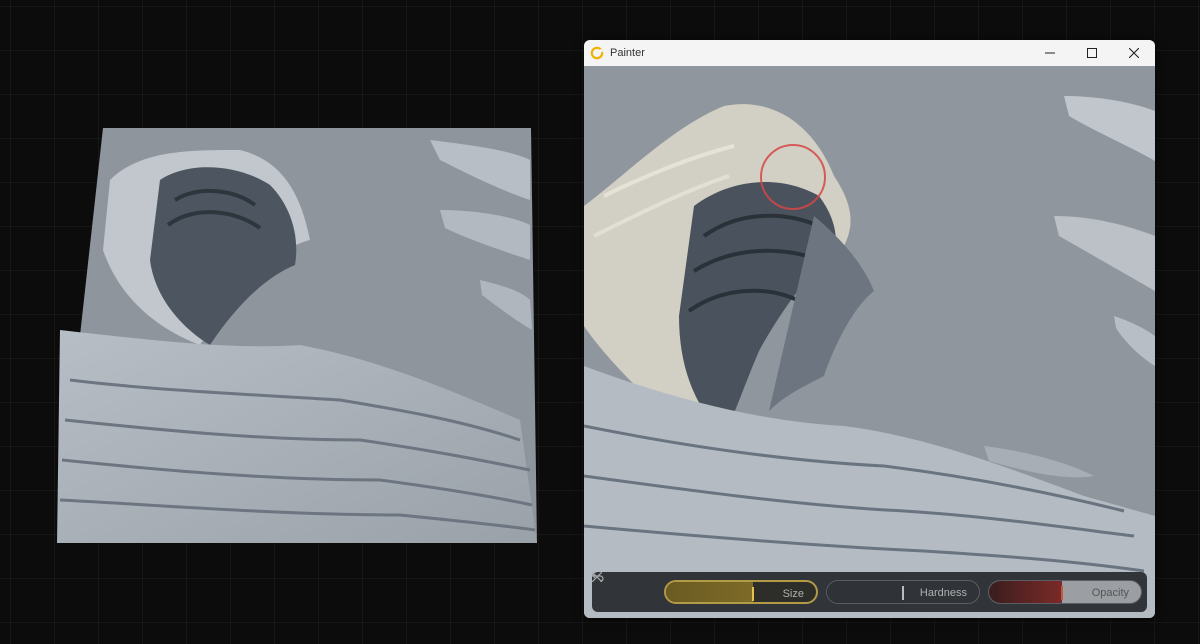 Image resolution: width=1200 pixels, height=644 pixels. I want to click on hardness-slider-handle, so click(903, 593).